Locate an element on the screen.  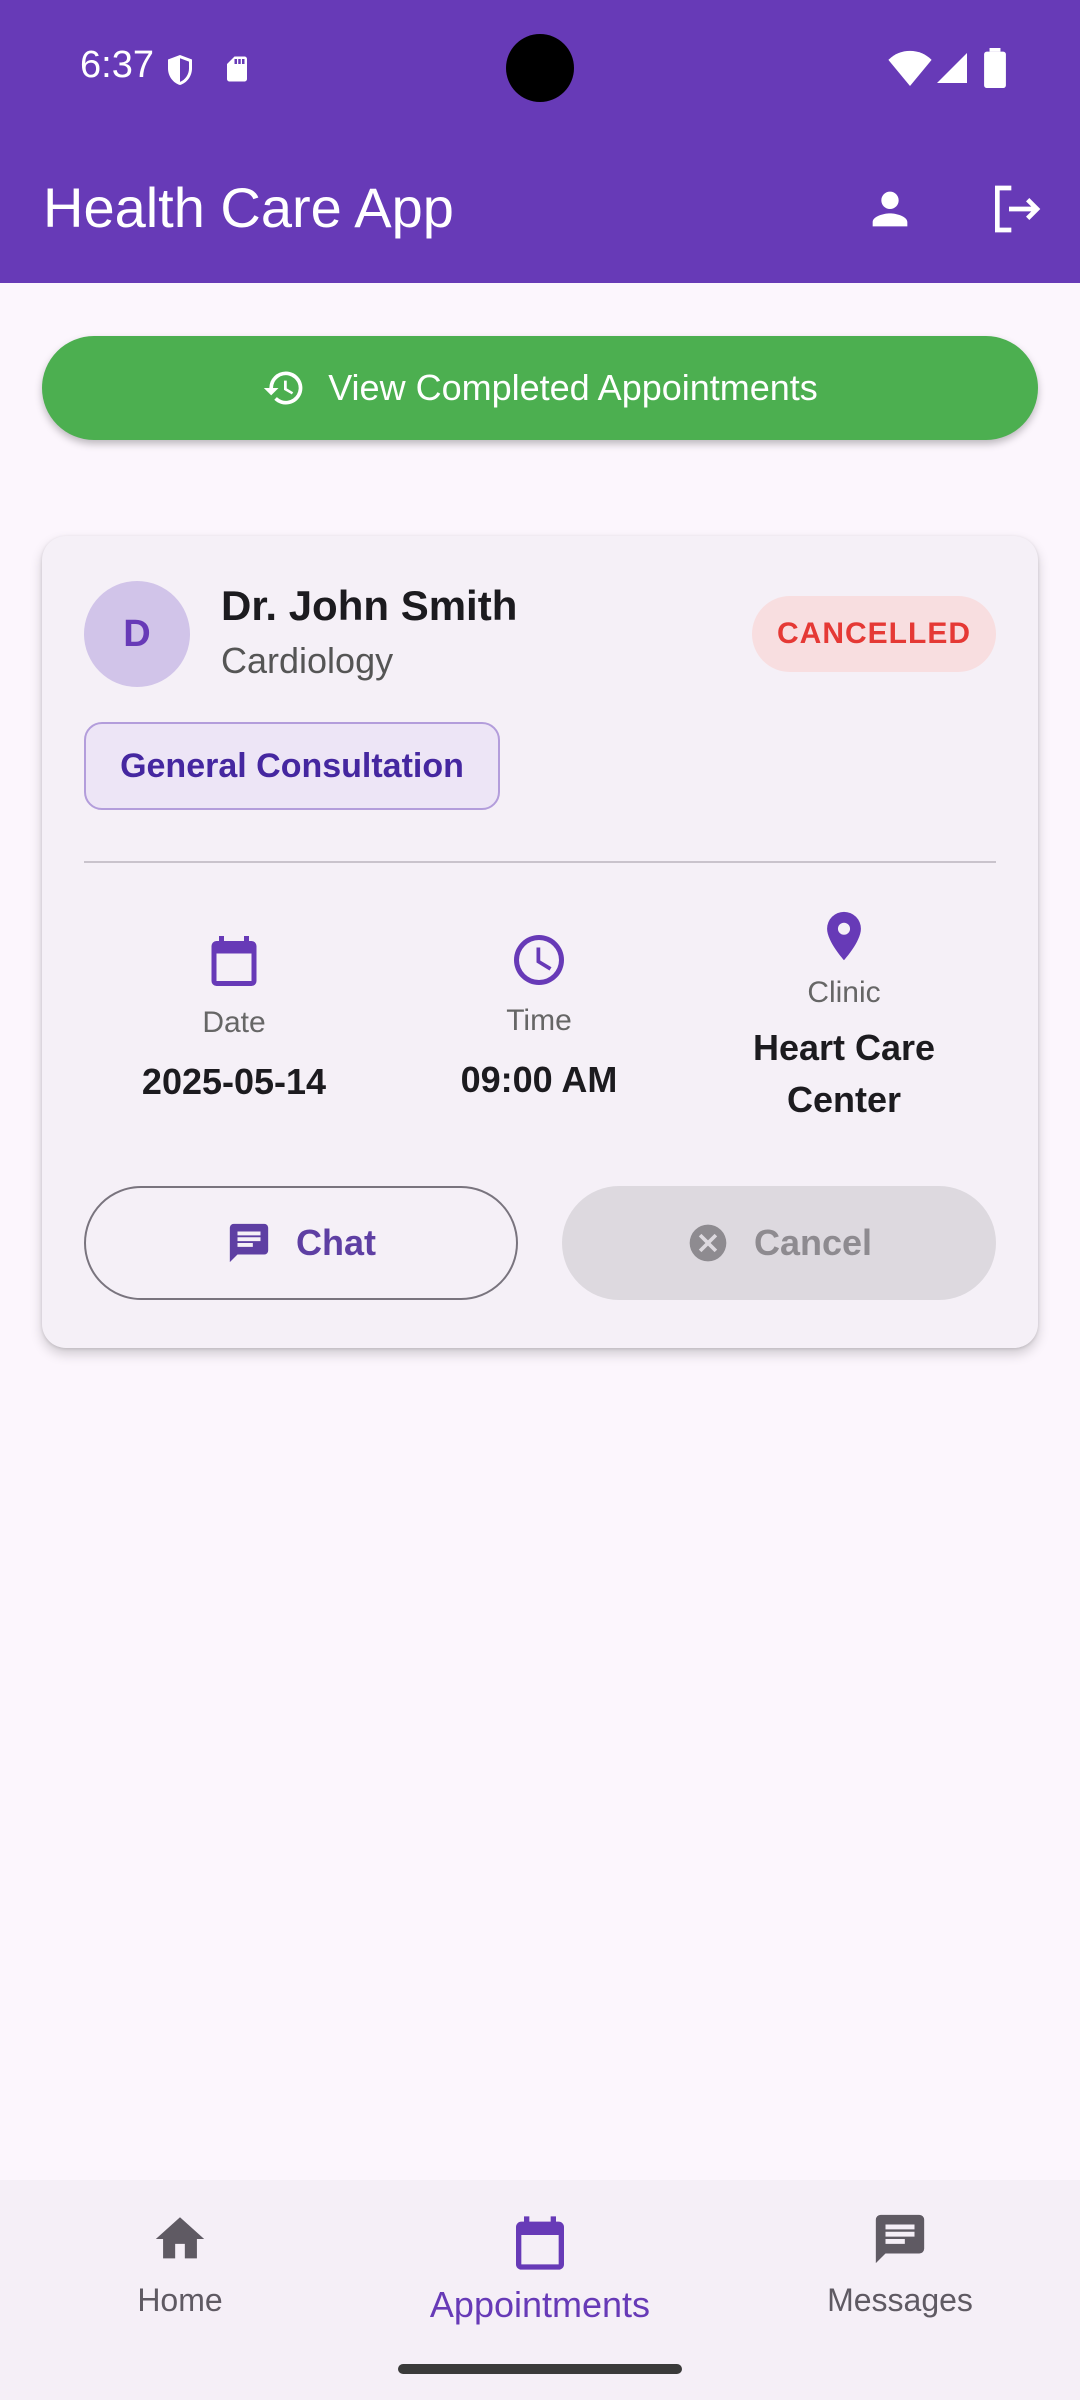
clinic-value-line1: Heart Care is located at coordinates (844, 1047).